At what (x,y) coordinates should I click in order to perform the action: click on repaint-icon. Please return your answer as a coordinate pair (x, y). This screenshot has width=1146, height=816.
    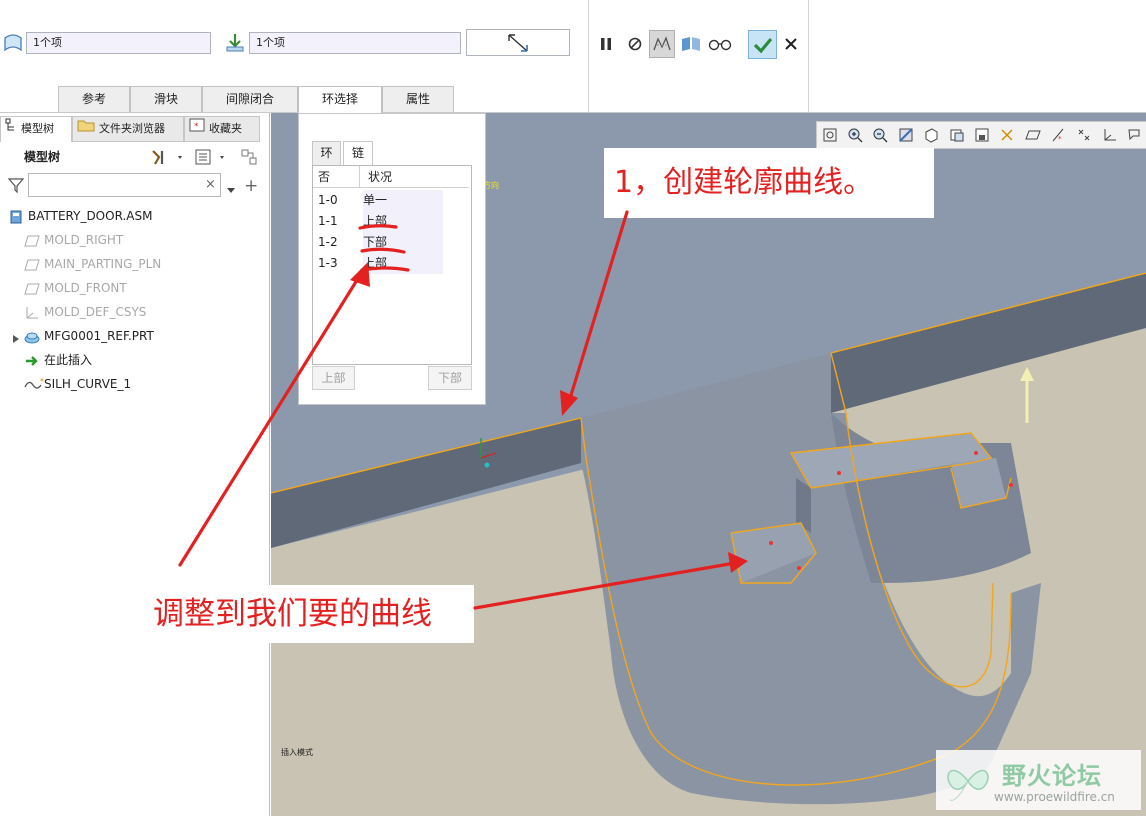
    Looking at the image, I should click on (905, 135).